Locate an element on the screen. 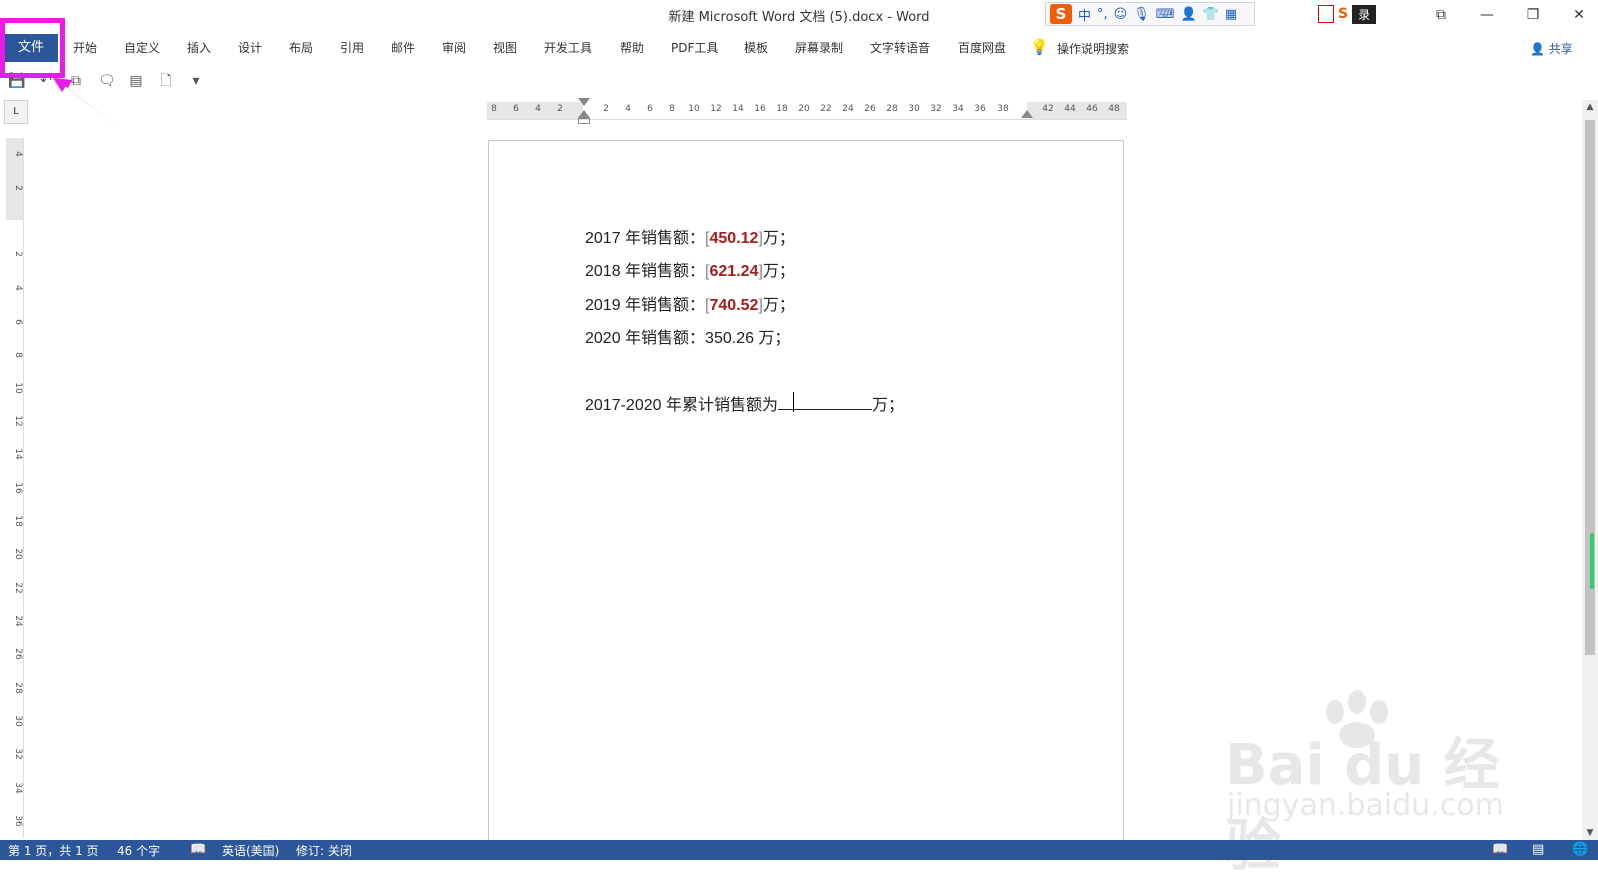  tab-baidu-netdisk: 百度网盘 is located at coordinates (982, 47).